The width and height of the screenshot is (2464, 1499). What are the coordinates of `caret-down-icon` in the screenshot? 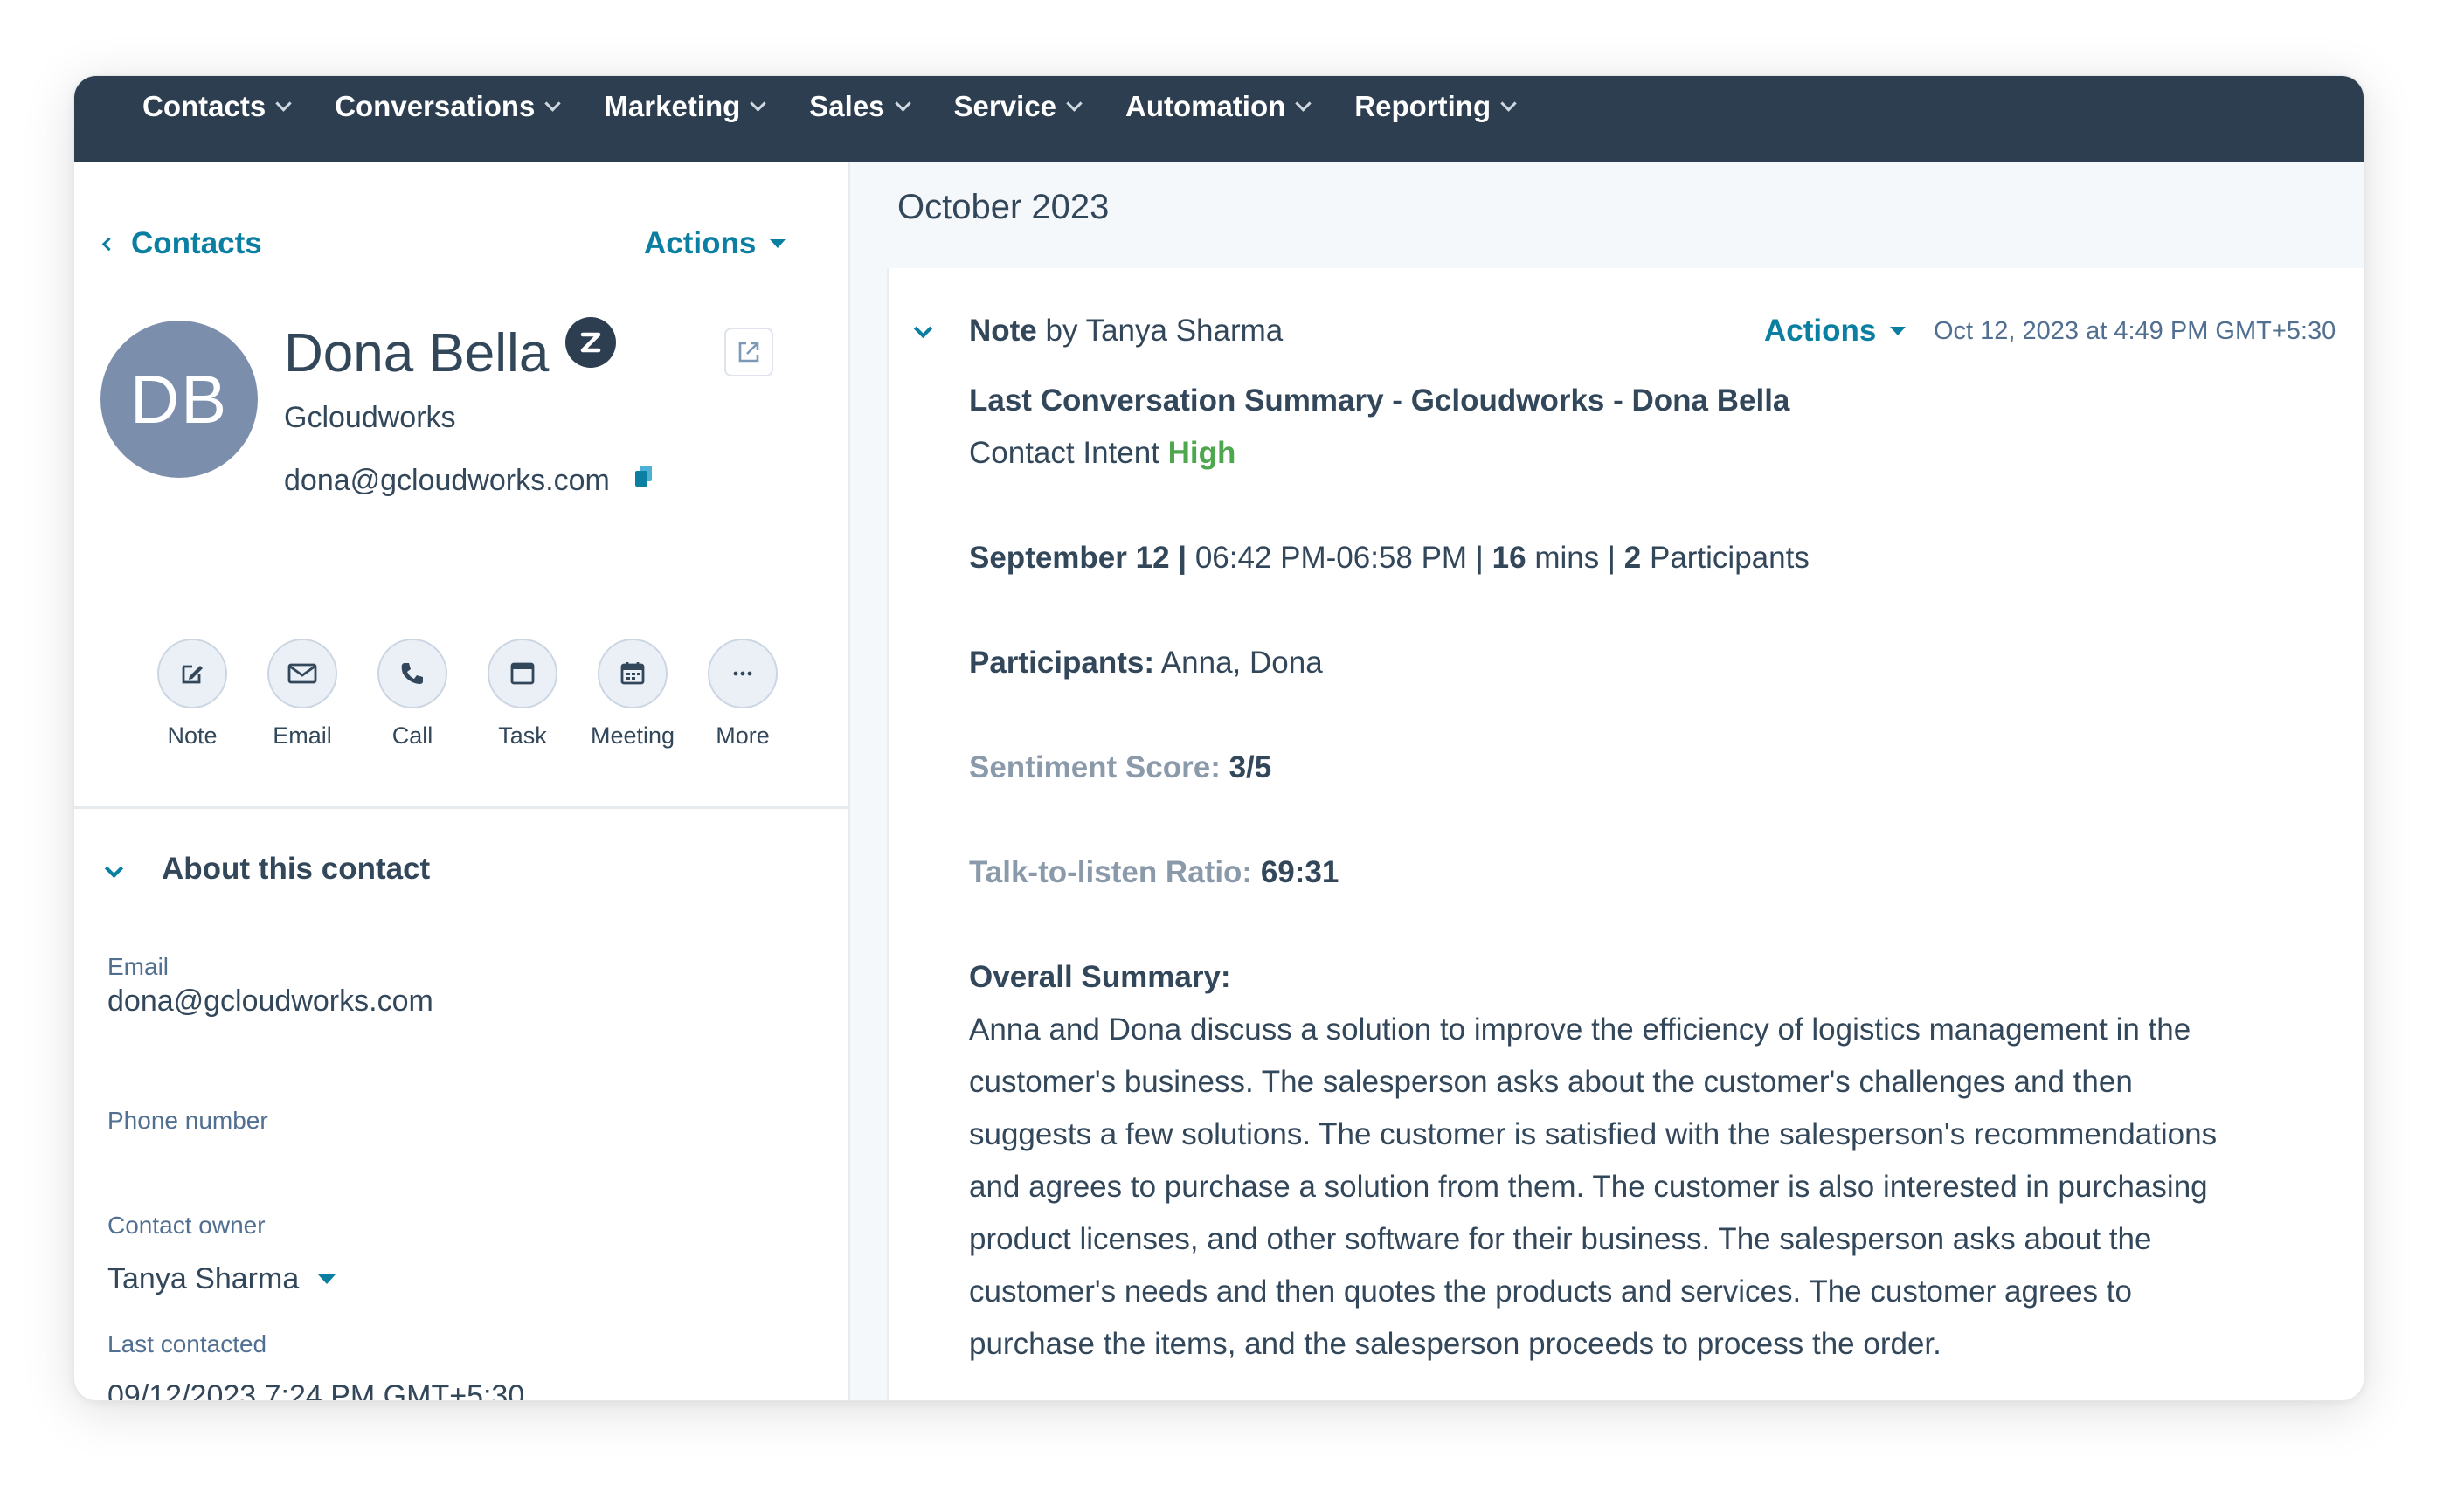 It's located at (778, 244).